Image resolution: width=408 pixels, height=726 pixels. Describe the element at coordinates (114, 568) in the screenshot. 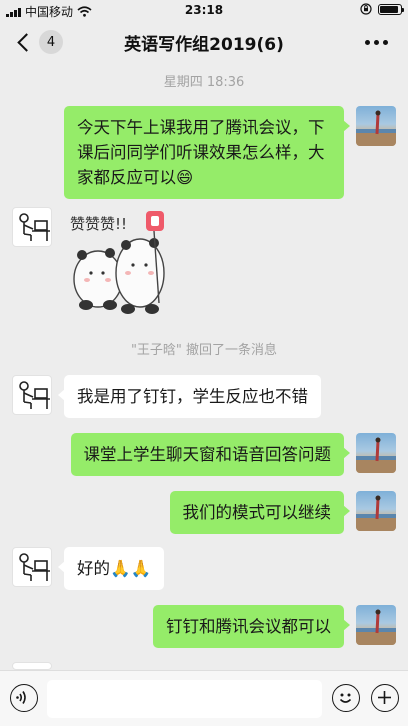

I see `message-text: 好的🙏🙏` at that location.